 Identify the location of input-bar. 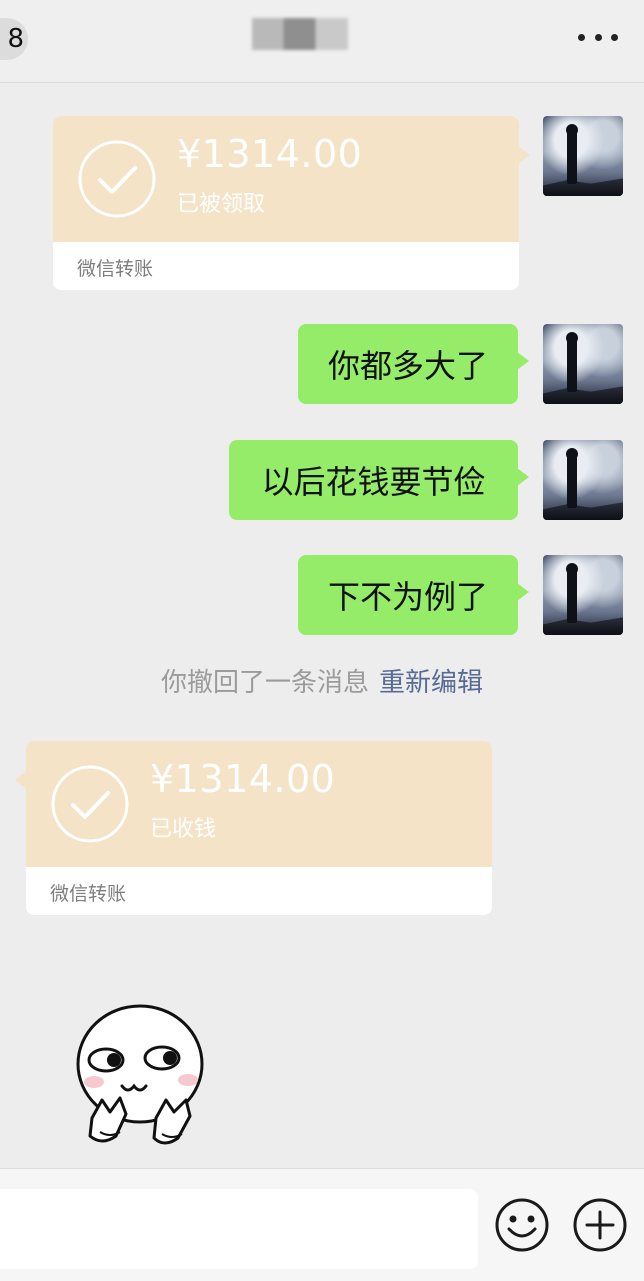
(322, 1224).